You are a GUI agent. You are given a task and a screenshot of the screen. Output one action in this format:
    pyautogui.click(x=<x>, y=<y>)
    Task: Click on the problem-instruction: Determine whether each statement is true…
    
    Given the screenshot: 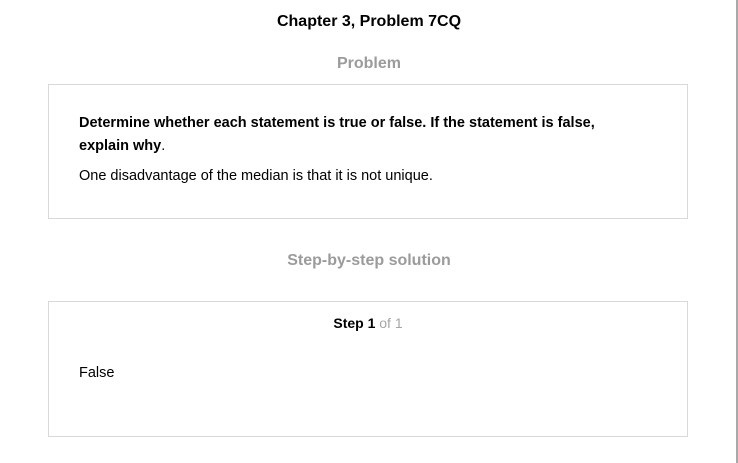 What is the action you would take?
    pyautogui.click(x=359, y=135)
    